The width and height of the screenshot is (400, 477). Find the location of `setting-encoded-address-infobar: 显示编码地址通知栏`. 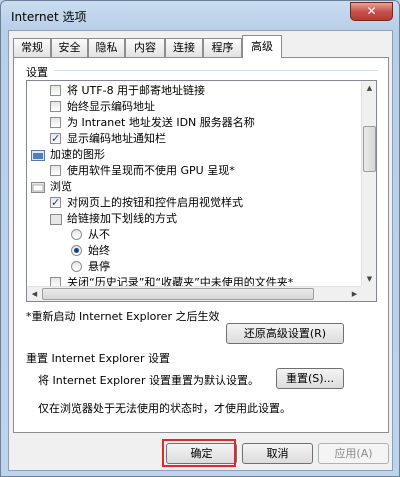

setting-encoded-address-infobar: 显示编码地址通知栏 is located at coordinates (108, 139).